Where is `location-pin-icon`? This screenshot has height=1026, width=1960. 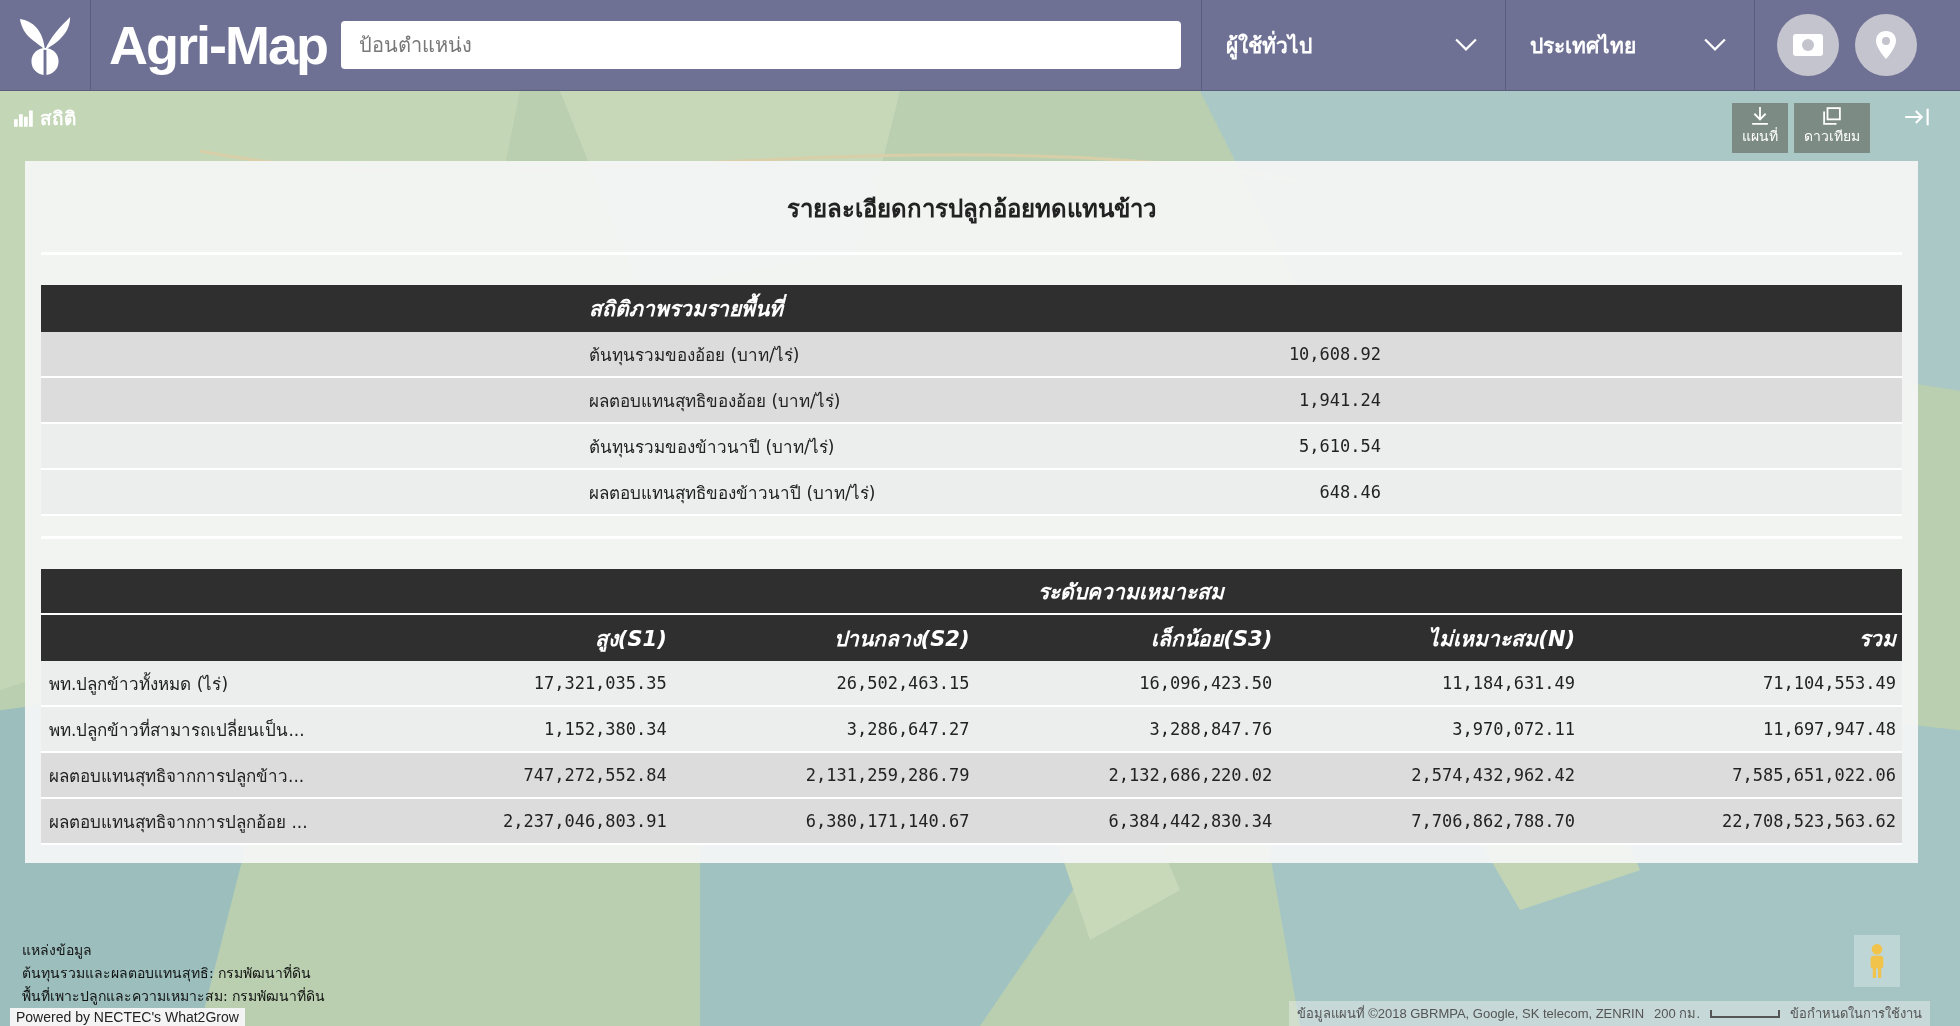
location-pin-icon is located at coordinates (1886, 45).